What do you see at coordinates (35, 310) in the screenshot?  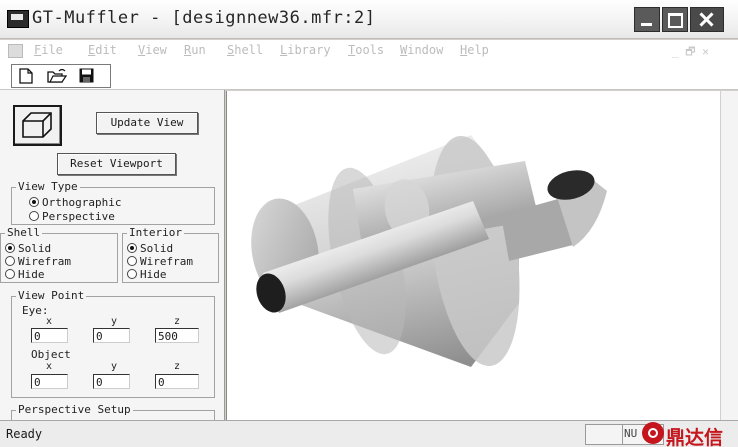 I see `eye-label: Eye:` at bounding box center [35, 310].